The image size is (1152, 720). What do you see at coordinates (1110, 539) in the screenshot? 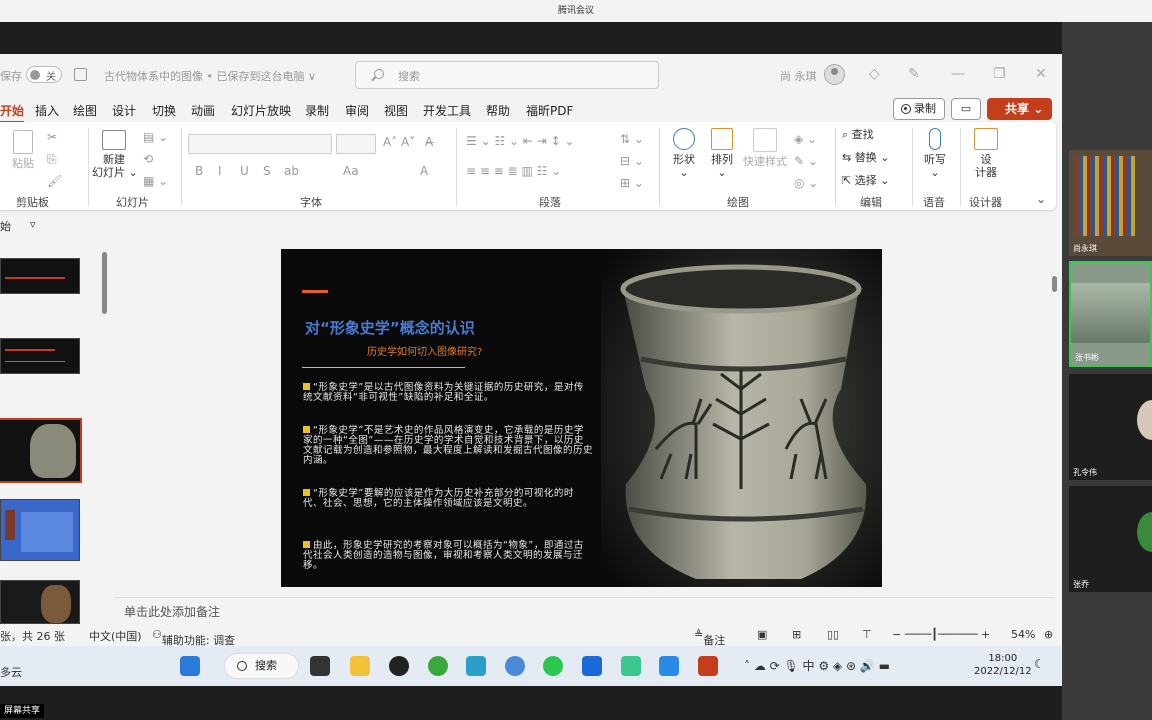
I see `participant-video: 张乔` at bounding box center [1110, 539].